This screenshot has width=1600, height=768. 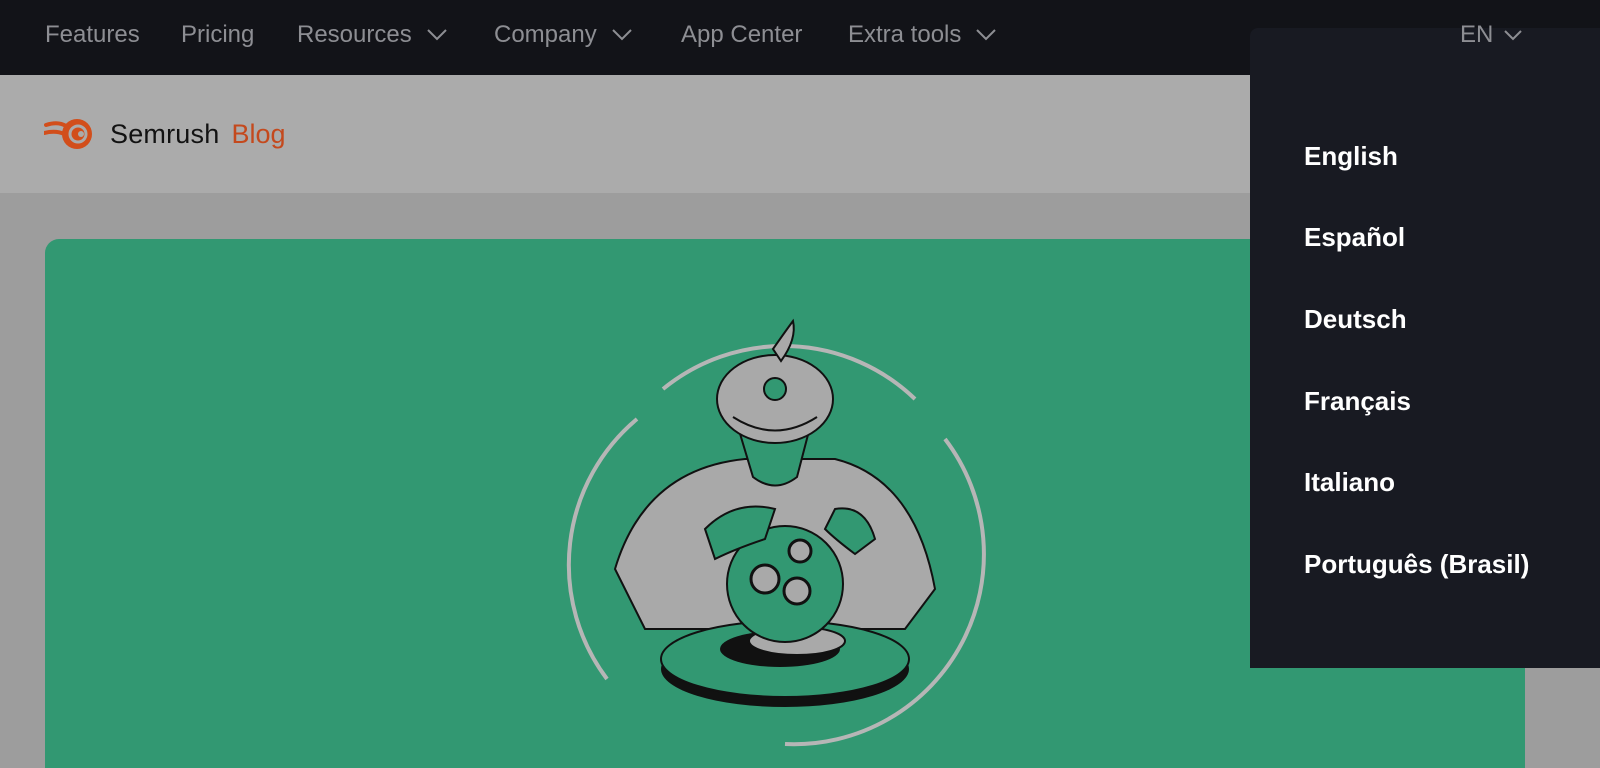 I want to click on nav-item-company: Company, so click(x=563, y=35).